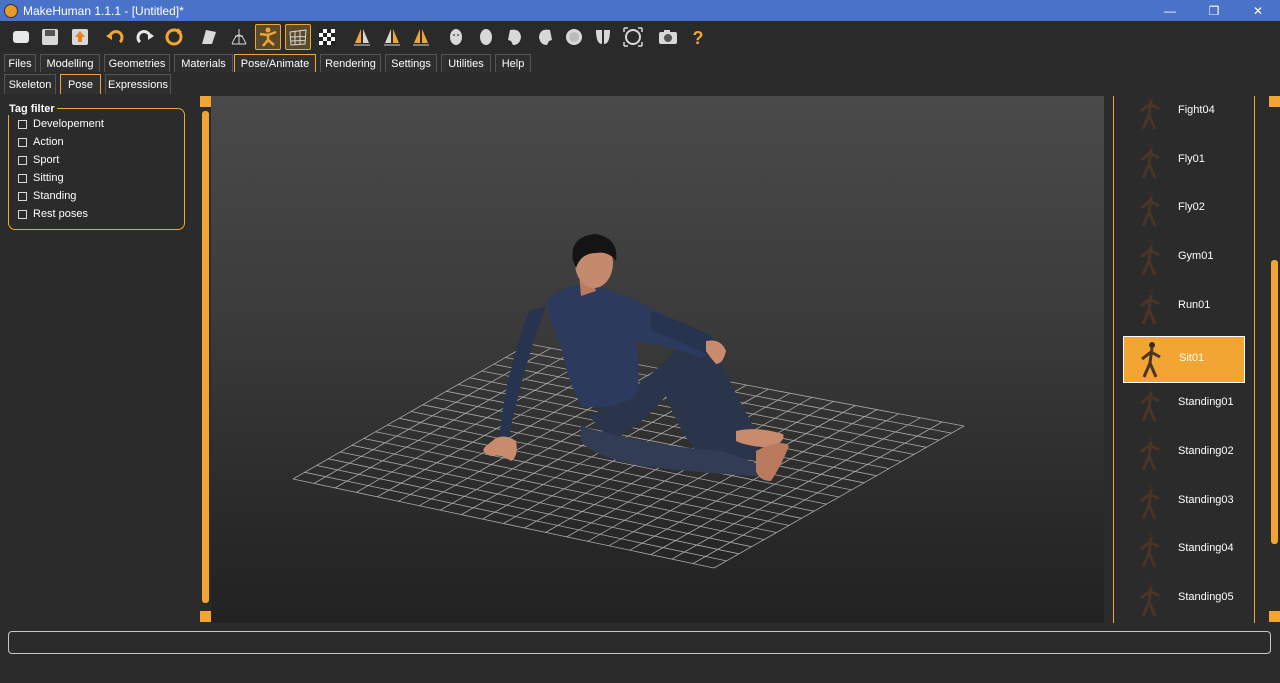  I want to click on pose-item: Fly02, so click(1184, 209).